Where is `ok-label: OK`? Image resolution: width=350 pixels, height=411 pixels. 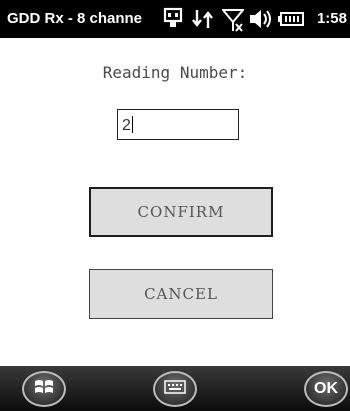
ok-label: OK is located at coordinates (326, 388).